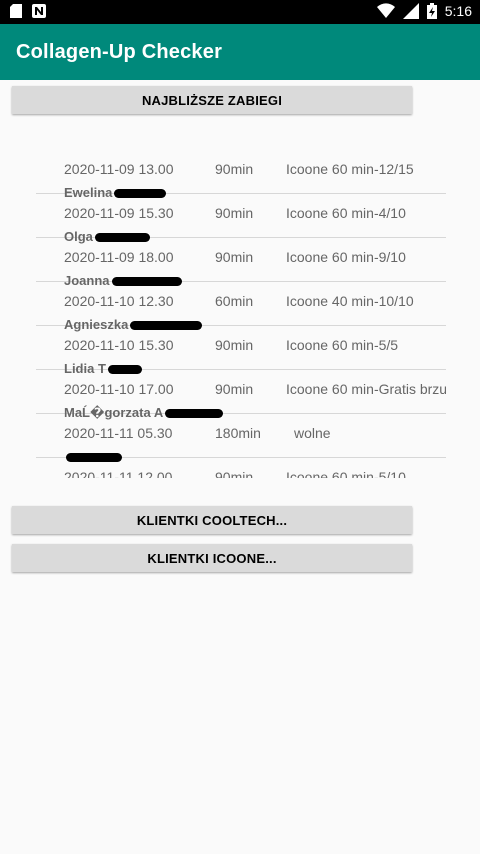 This screenshot has height=854, width=480. Describe the element at coordinates (118, 473) in the screenshot. I see `appointment-date: 2020-11-11 12.00` at that location.